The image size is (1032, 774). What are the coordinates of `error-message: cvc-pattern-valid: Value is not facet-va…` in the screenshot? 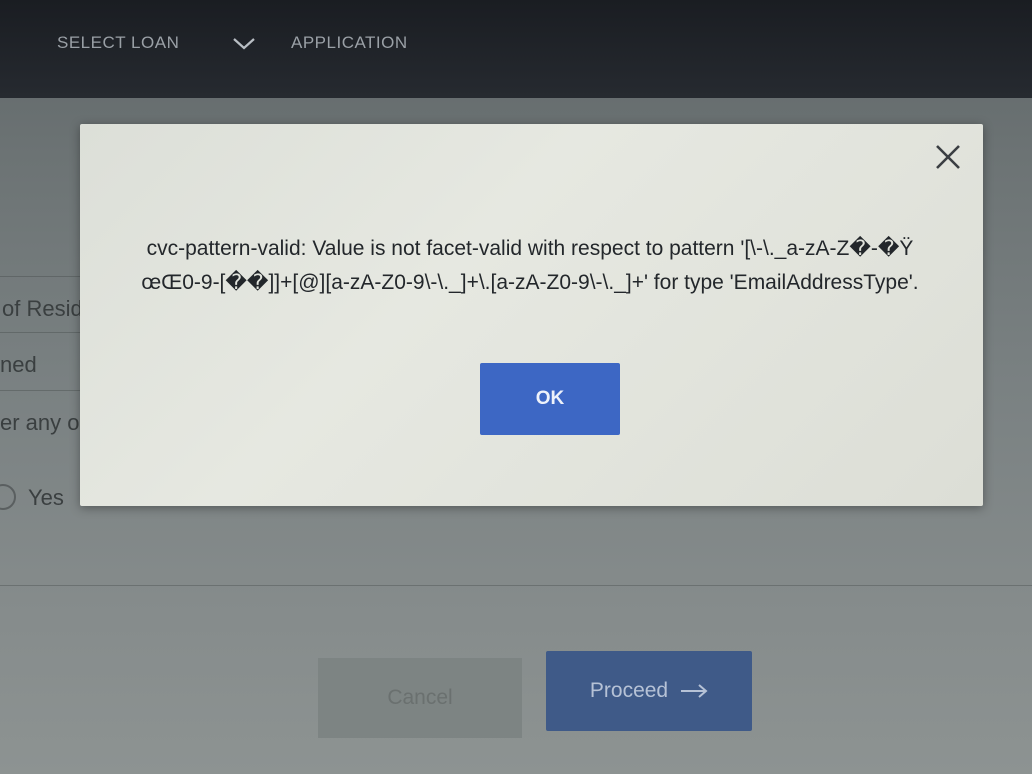 It's located at (530, 265).